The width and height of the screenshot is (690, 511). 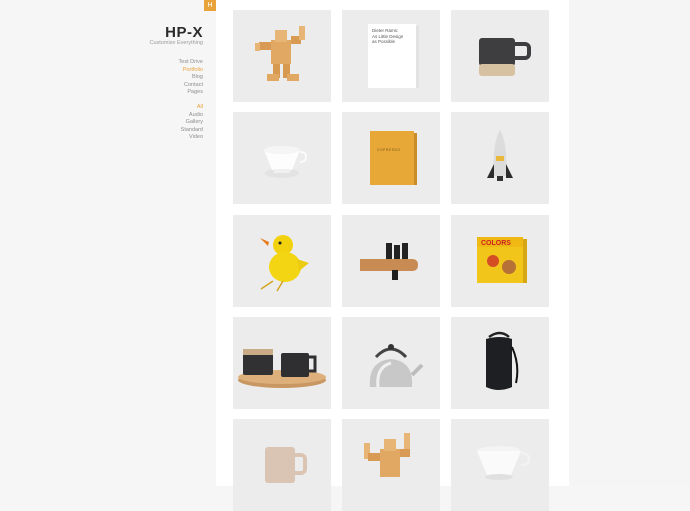 What do you see at coordinates (192, 138) in the screenshot?
I see `filter-video: Video` at bounding box center [192, 138].